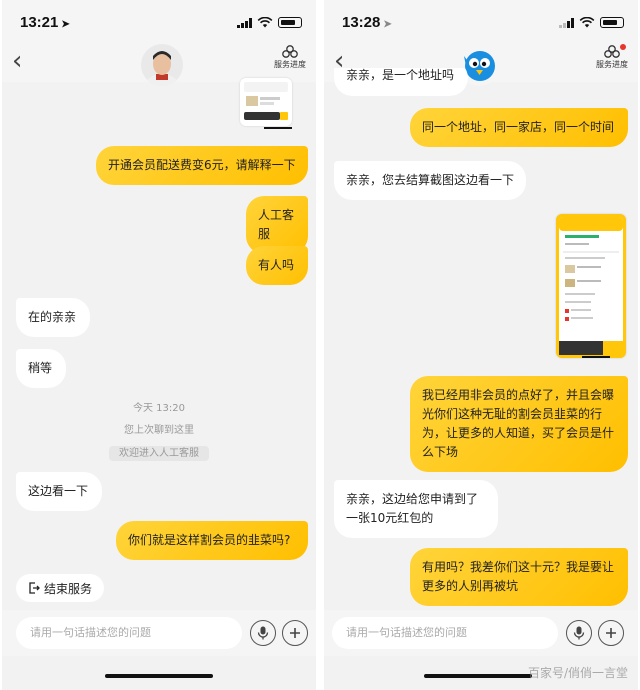  Describe the element at coordinates (34, 588) in the screenshot. I see `exit-icon` at that location.